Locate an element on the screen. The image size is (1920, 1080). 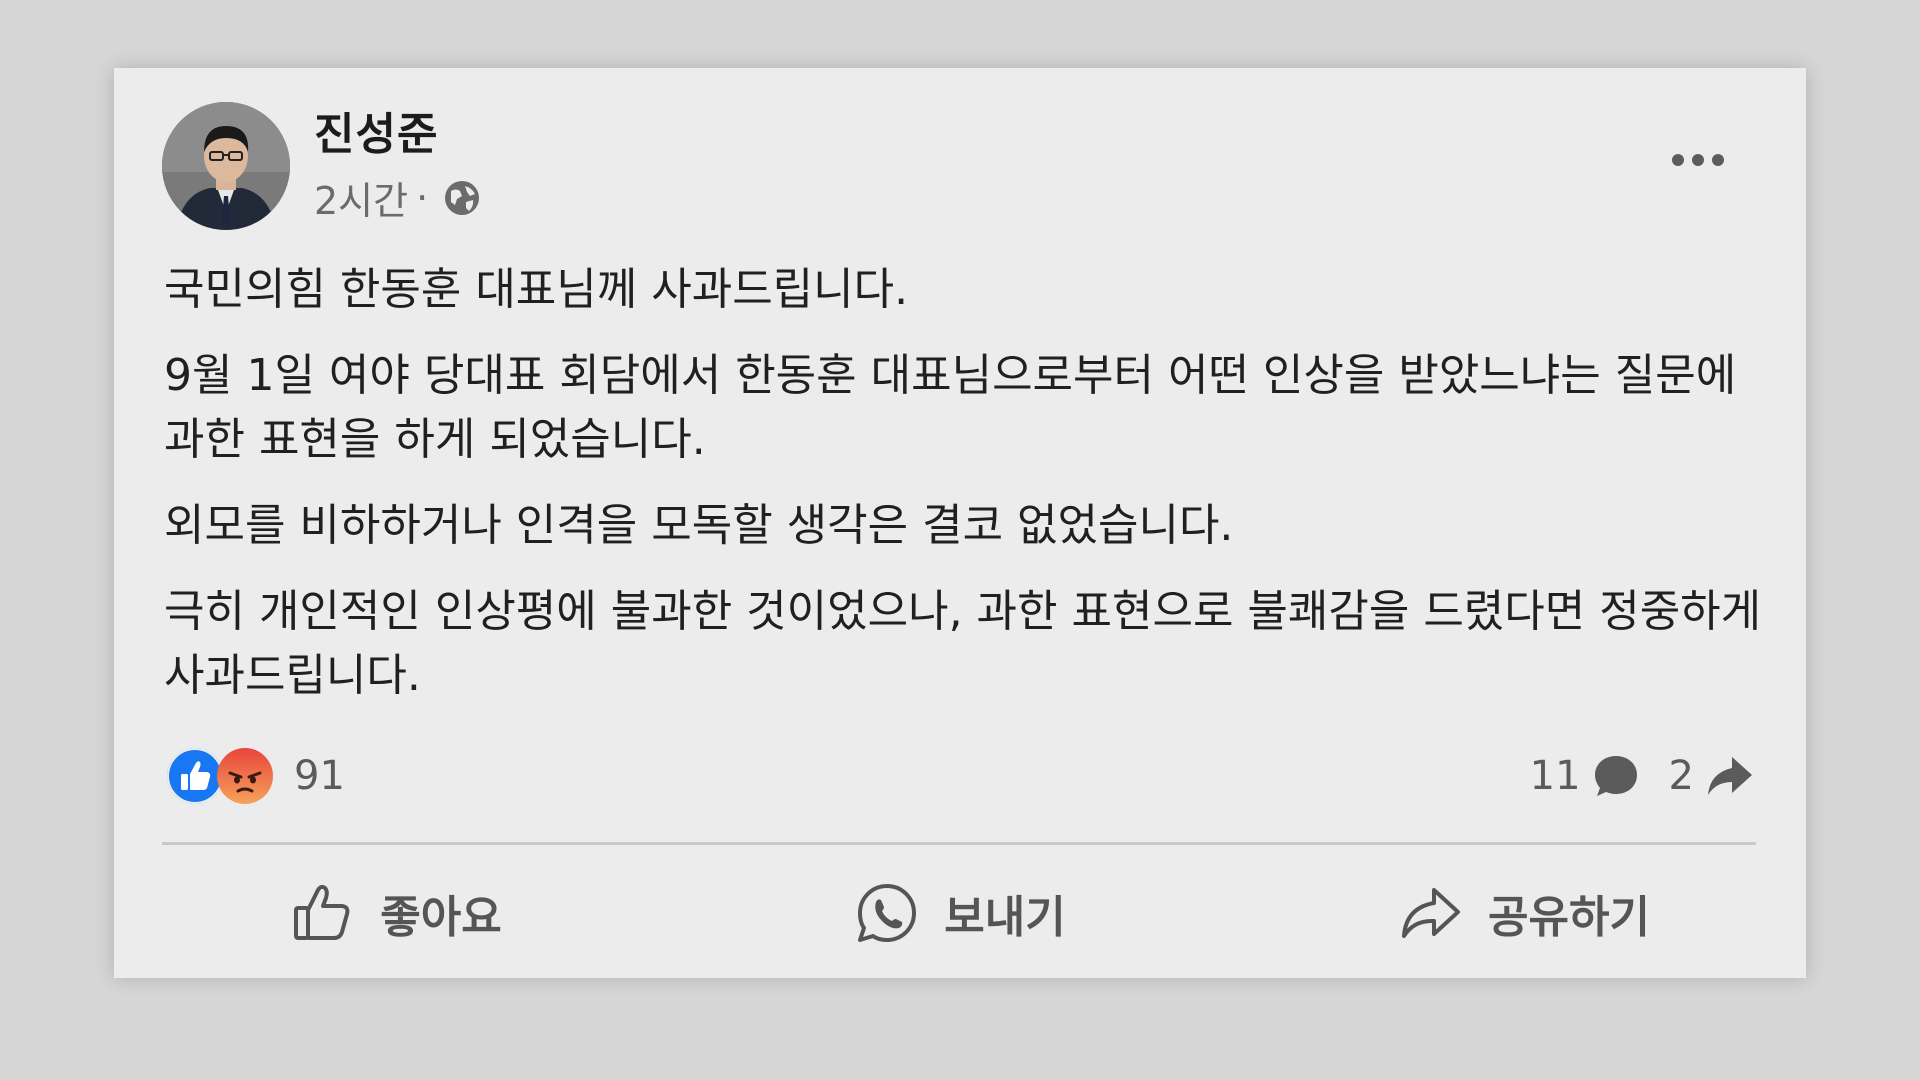
like-button-label: 좋아요 is located at coordinates (441, 917).